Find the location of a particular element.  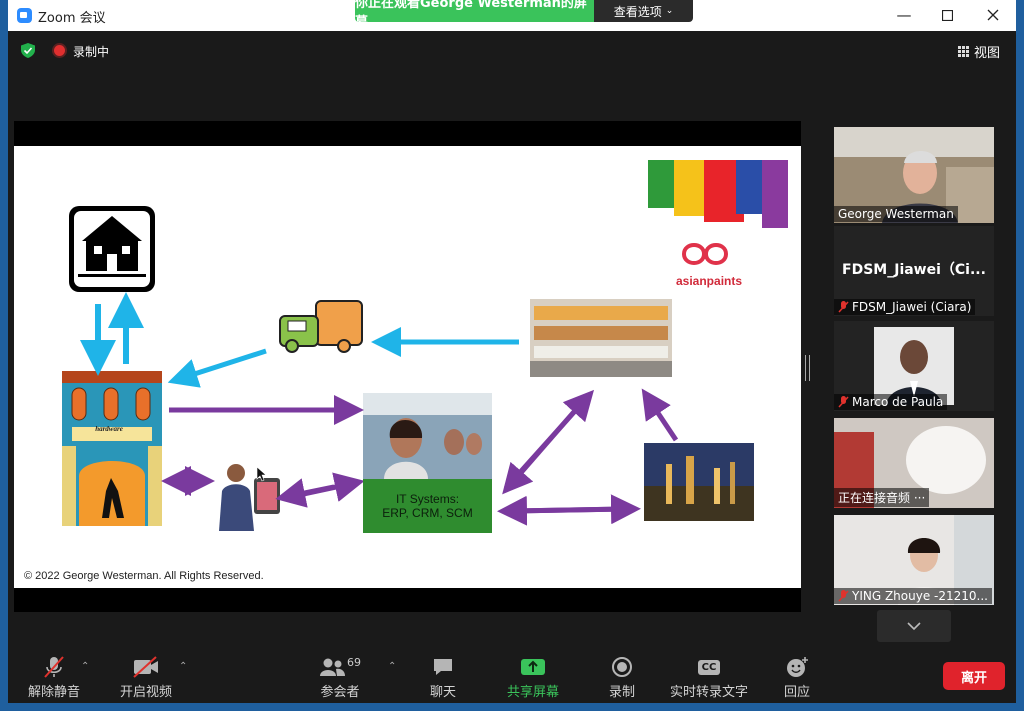

participant-tile: FDSM_Jiawei（Ci... FDSM_Jiawei (Ciara) is located at coordinates (914, 271).